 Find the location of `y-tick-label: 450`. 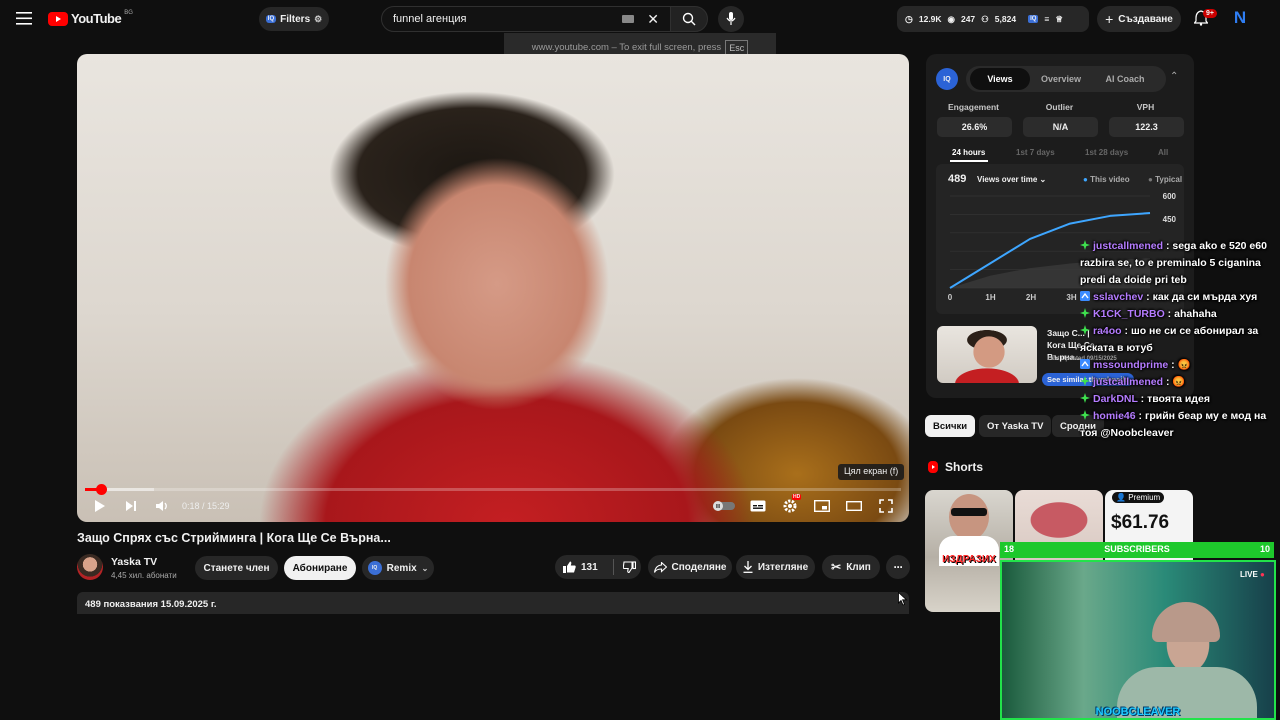

y-tick-label: 450 is located at coordinates (1170, 219).